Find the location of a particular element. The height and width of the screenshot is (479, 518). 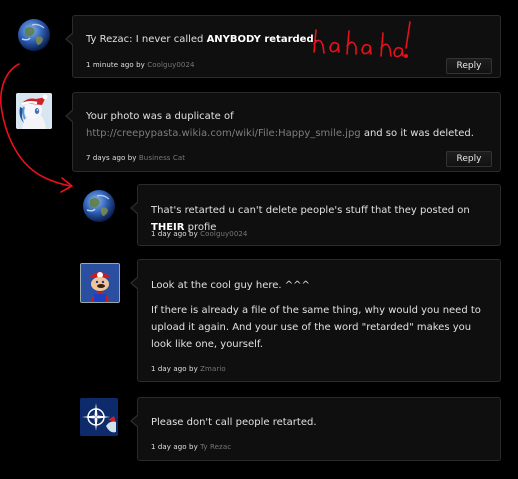

comment-username-link: Zmario is located at coordinates (213, 369).